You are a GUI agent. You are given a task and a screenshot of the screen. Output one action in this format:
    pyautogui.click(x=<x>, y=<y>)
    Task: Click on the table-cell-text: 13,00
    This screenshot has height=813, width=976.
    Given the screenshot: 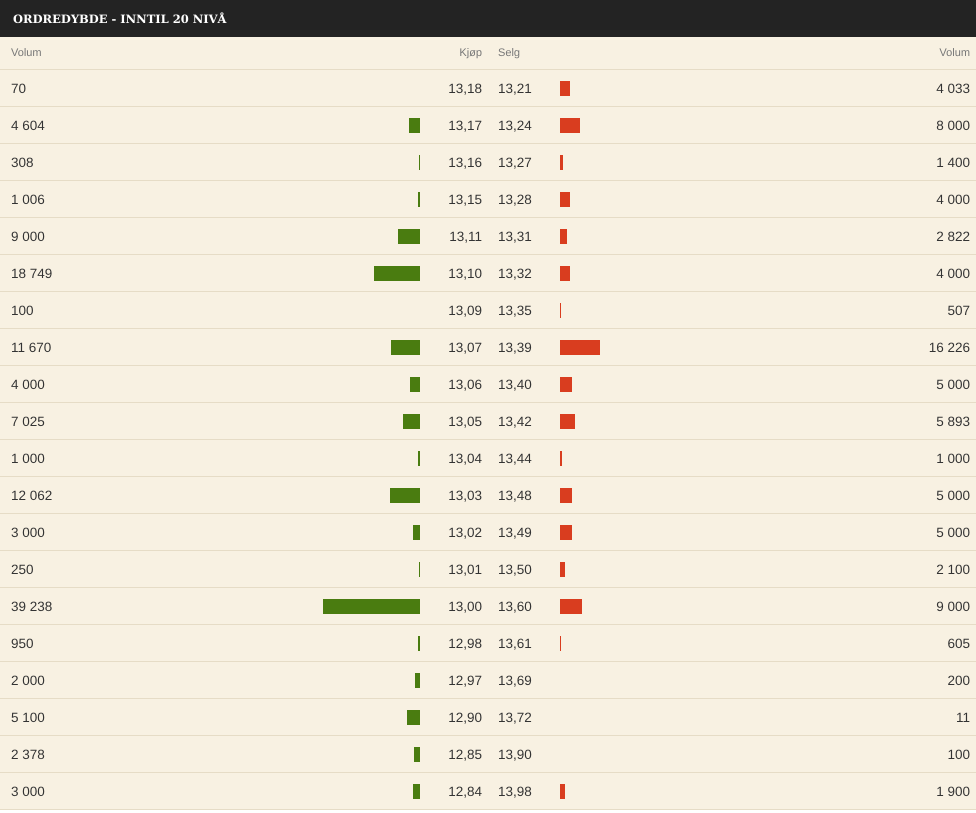 What is the action you would take?
    pyautogui.click(x=464, y=606)
    